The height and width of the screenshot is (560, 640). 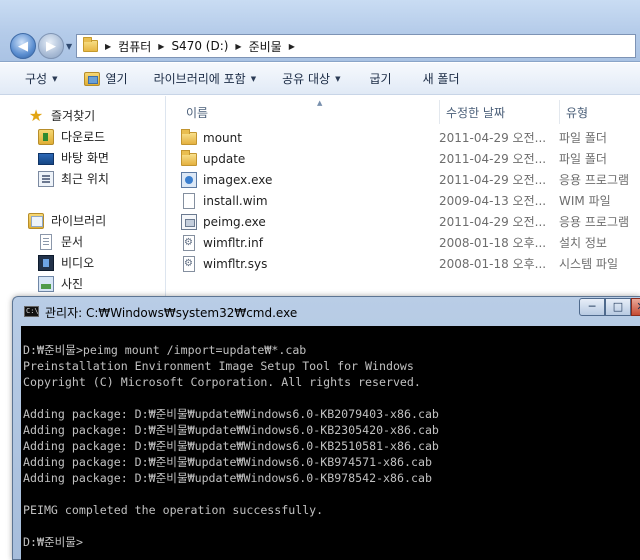 What do you see at coordinates (199, 79) in the screenshot?
I see `include-library-label: 라이브러리에 포함` at bounding box center [199, 79].